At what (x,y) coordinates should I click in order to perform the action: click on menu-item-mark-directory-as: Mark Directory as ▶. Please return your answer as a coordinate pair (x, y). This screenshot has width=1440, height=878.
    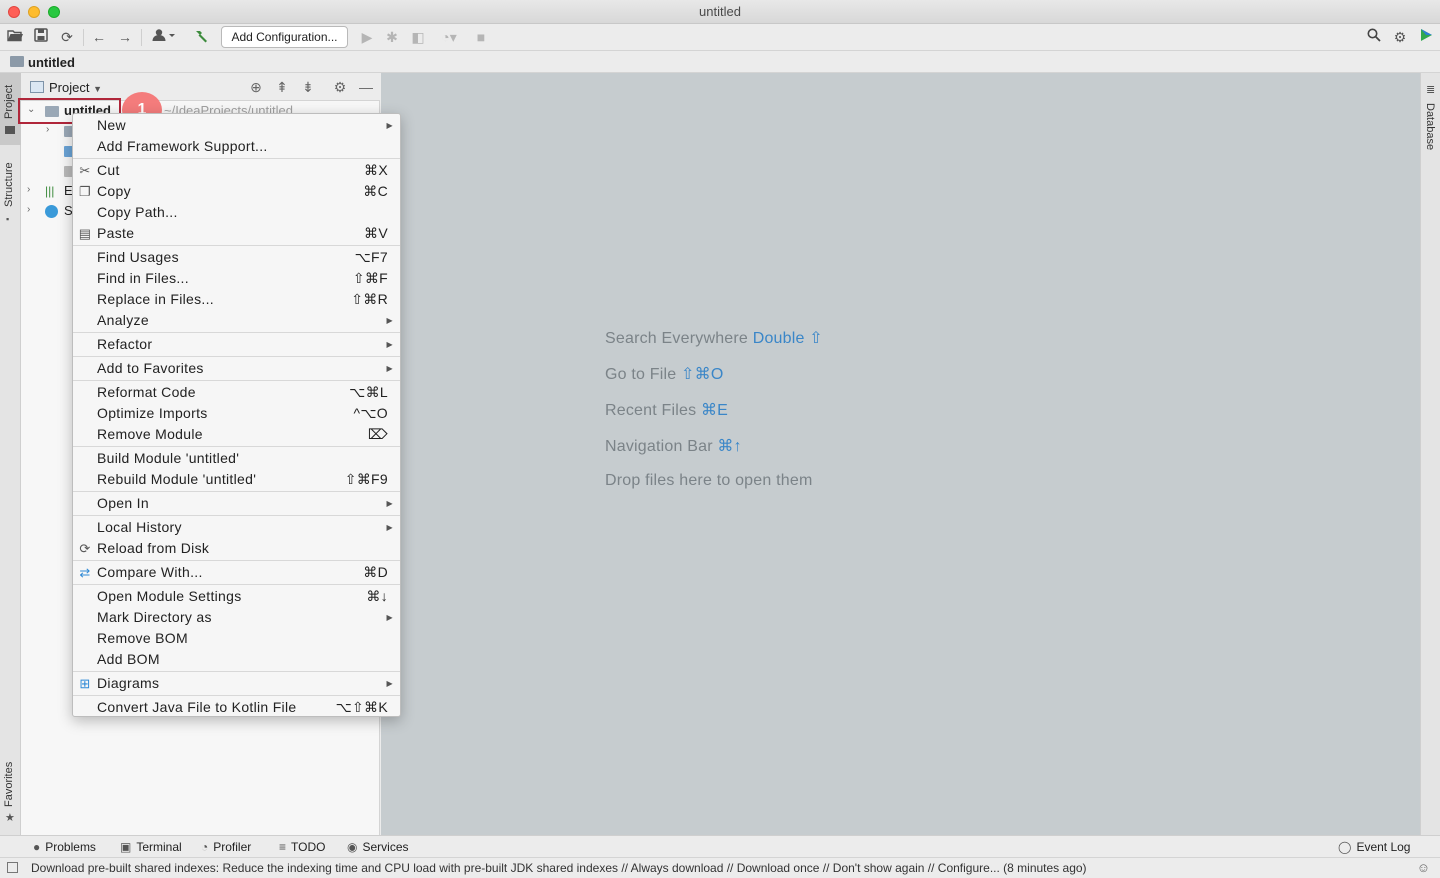
    Looking at the image, I should click on (236, 617).